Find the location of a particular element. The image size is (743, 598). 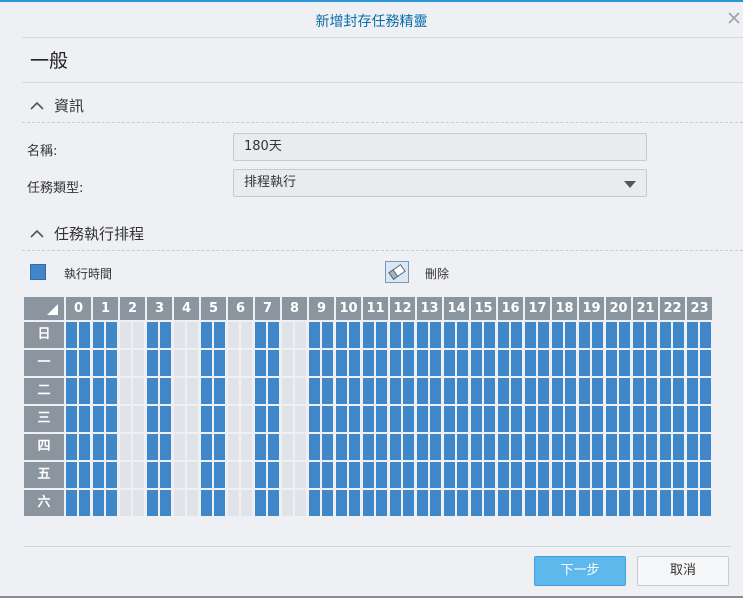

hour-header-7: 7 is located at coordinates (267, 308).